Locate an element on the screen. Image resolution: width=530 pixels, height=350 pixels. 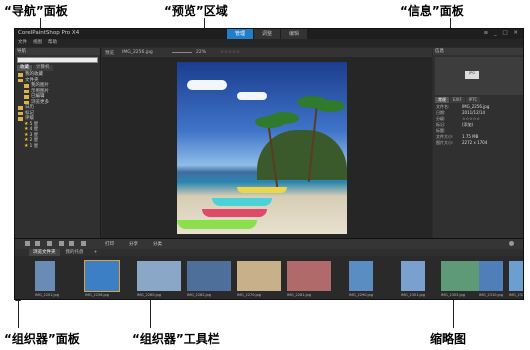
menu-file: 文件 is located at coordinates (22, 43).